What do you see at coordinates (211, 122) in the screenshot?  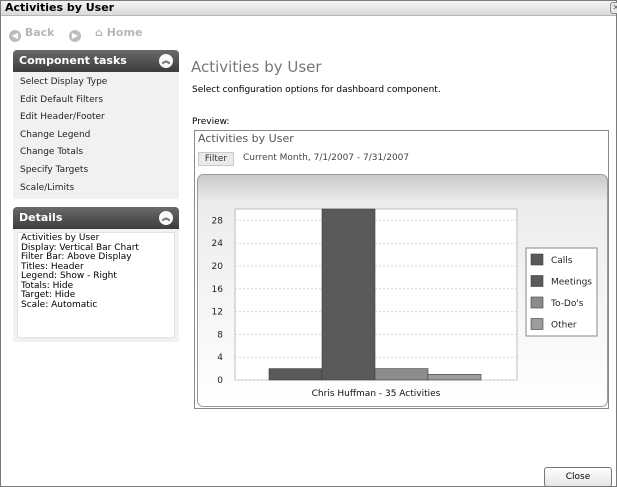 I see `preview-label: Preview:` at bounding box center [211, 122].